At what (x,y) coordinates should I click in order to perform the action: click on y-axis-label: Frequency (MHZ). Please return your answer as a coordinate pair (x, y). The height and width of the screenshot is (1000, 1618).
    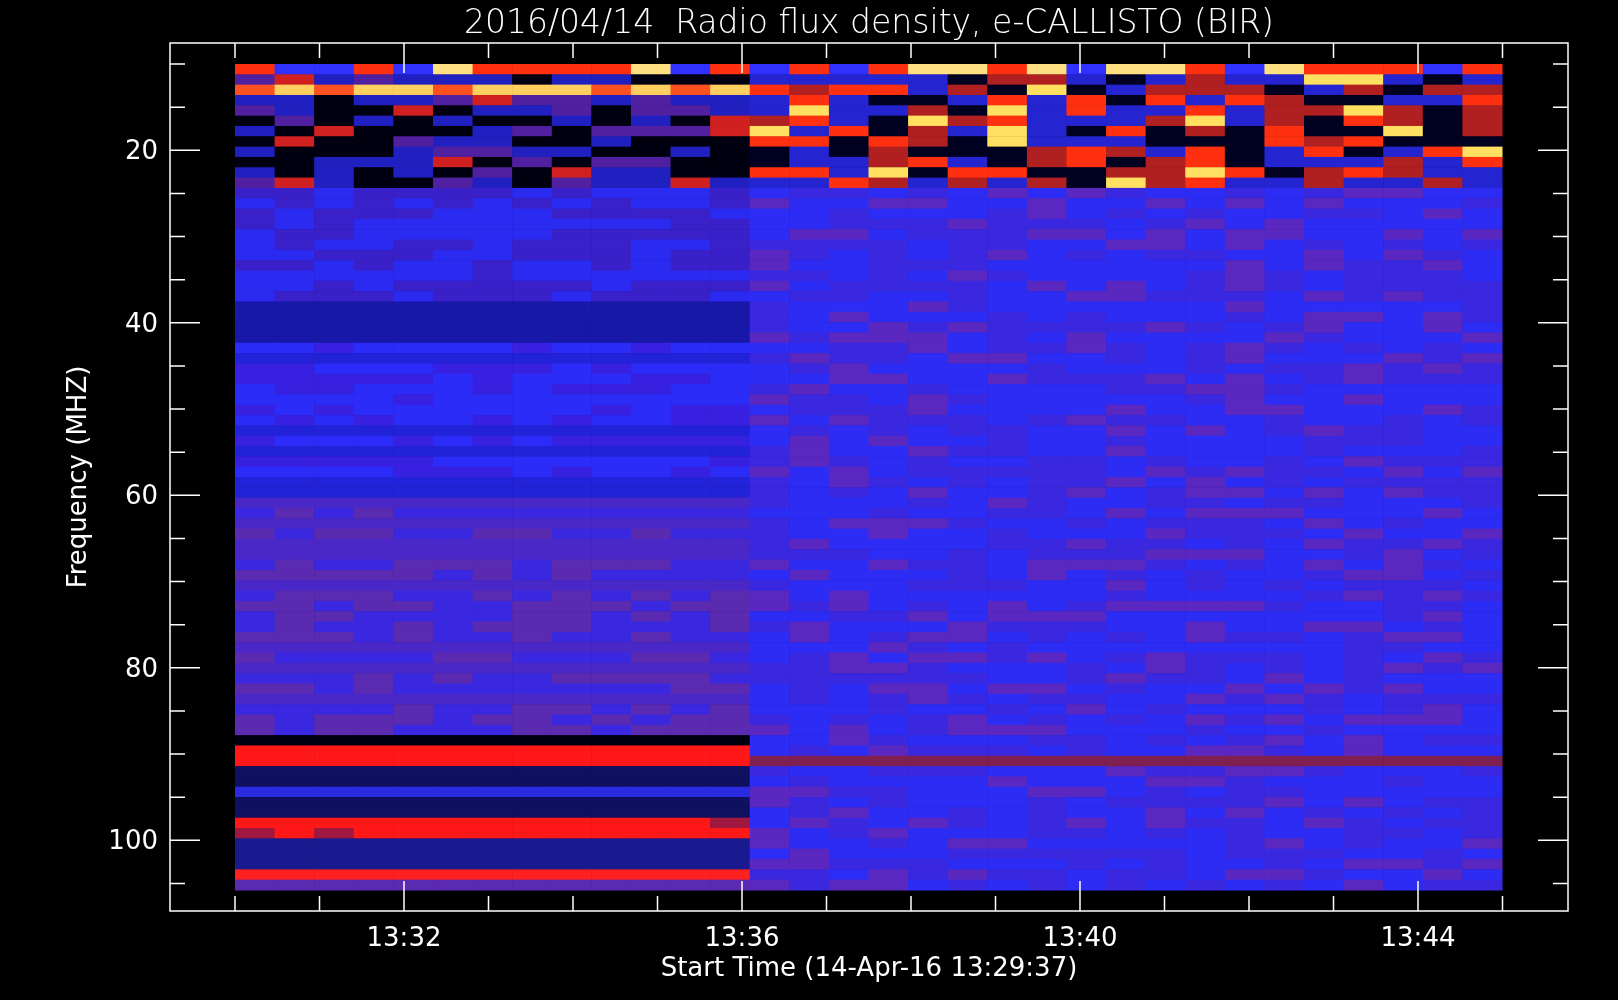
    Looking at the image, I should click on (77, 477).